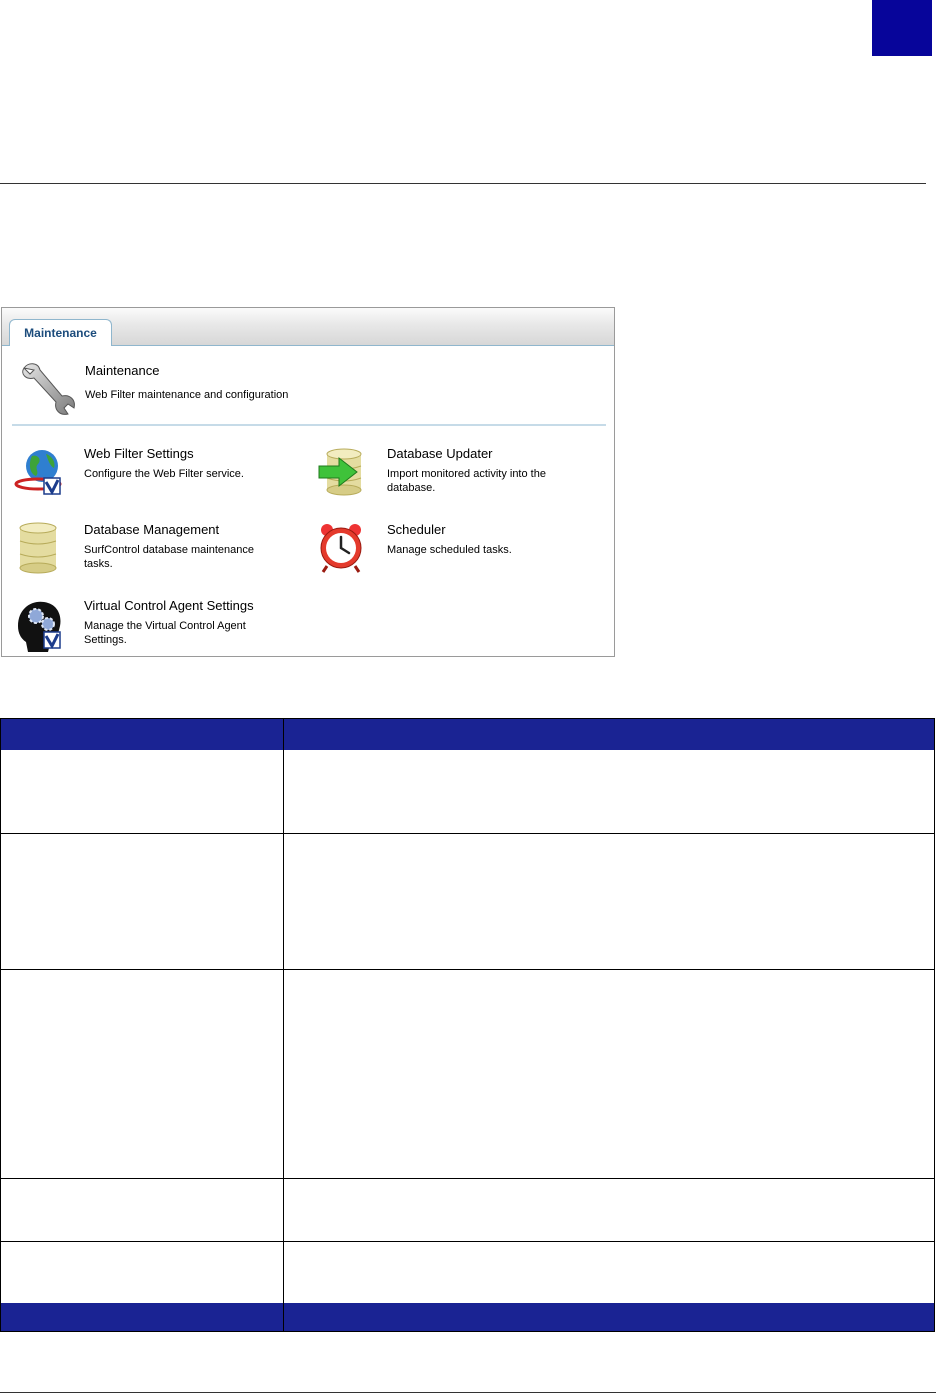 The image size is (936, 1394). Describe the element at coordinates (169, 557) in the screenshot. I see `database-management-description: SurfControl database maintenance tasks.` at that location.